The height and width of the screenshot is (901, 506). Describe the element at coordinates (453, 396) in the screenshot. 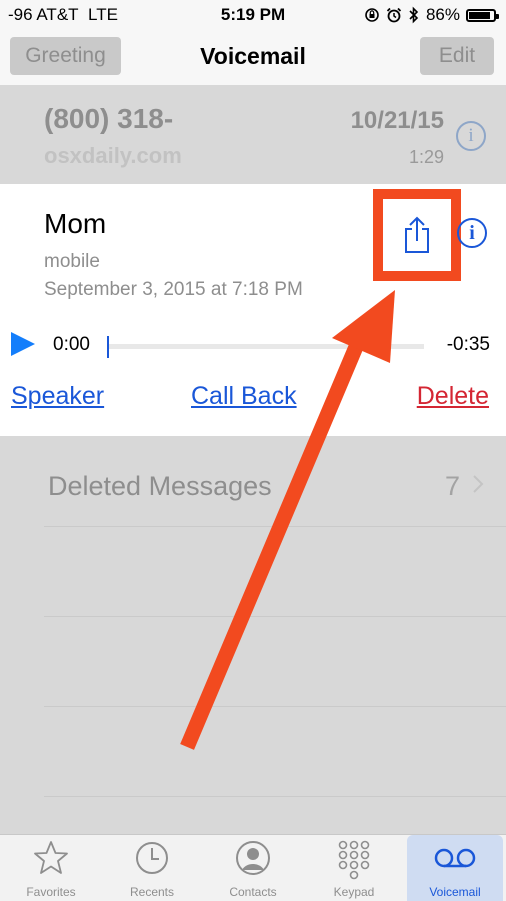

I see `delete-button: Delete` at that location.